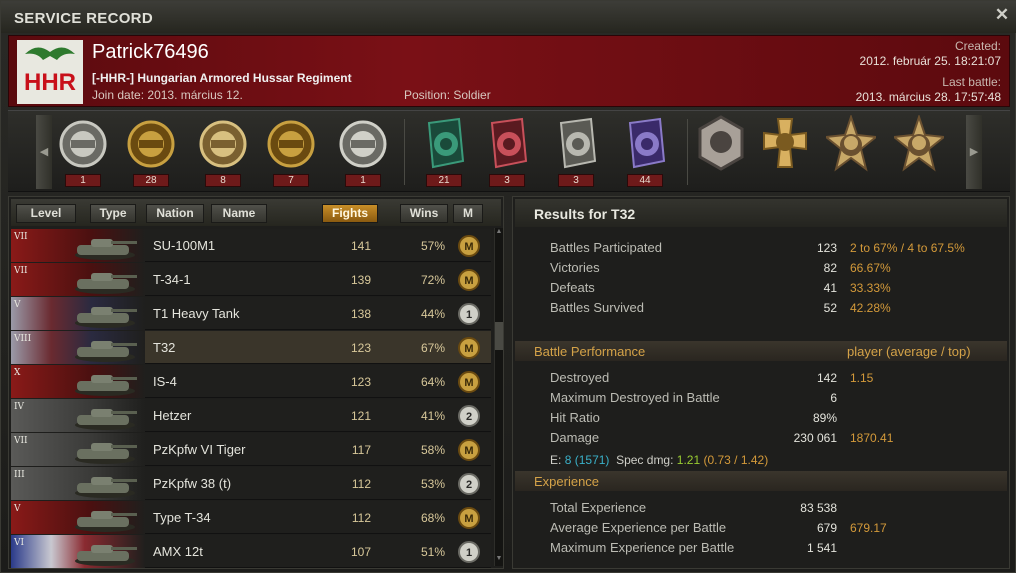  I want to click on tier-label: III, so click(19, 475).